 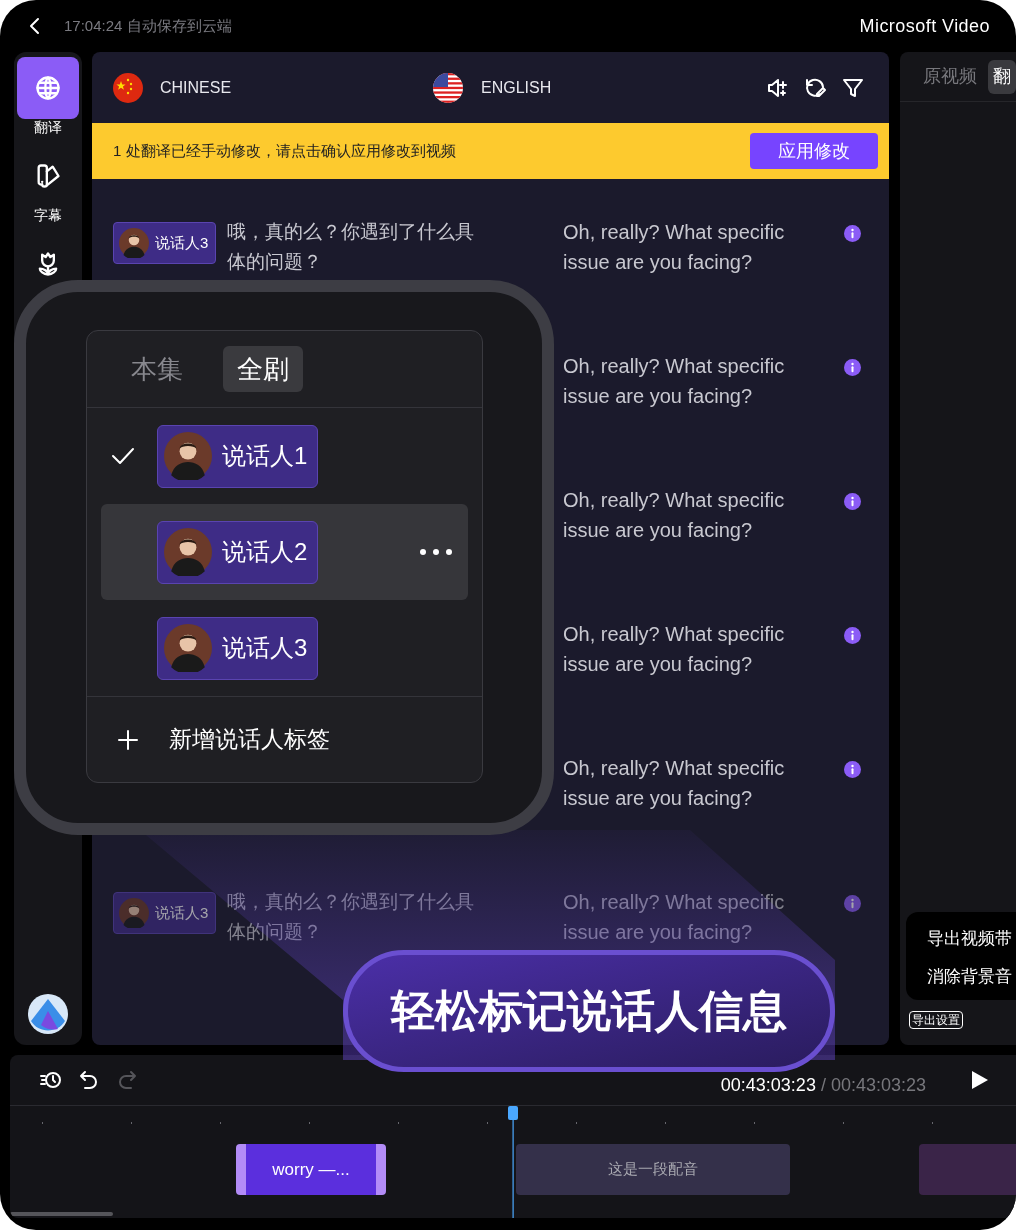 What do you see at coordinates (48, 1014) in the screenshot?
I see `user-avatar` at bounding box center [48, 1014].